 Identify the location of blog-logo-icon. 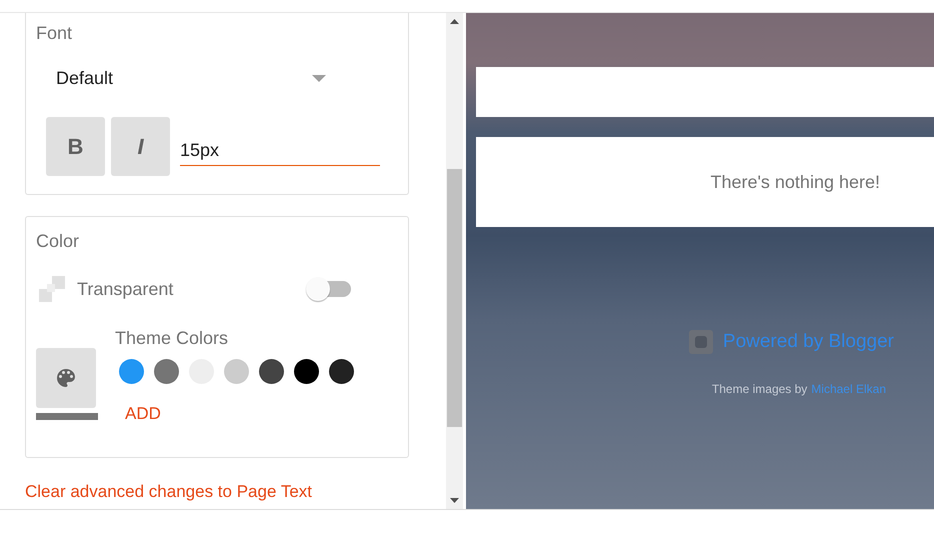
(700, 342).